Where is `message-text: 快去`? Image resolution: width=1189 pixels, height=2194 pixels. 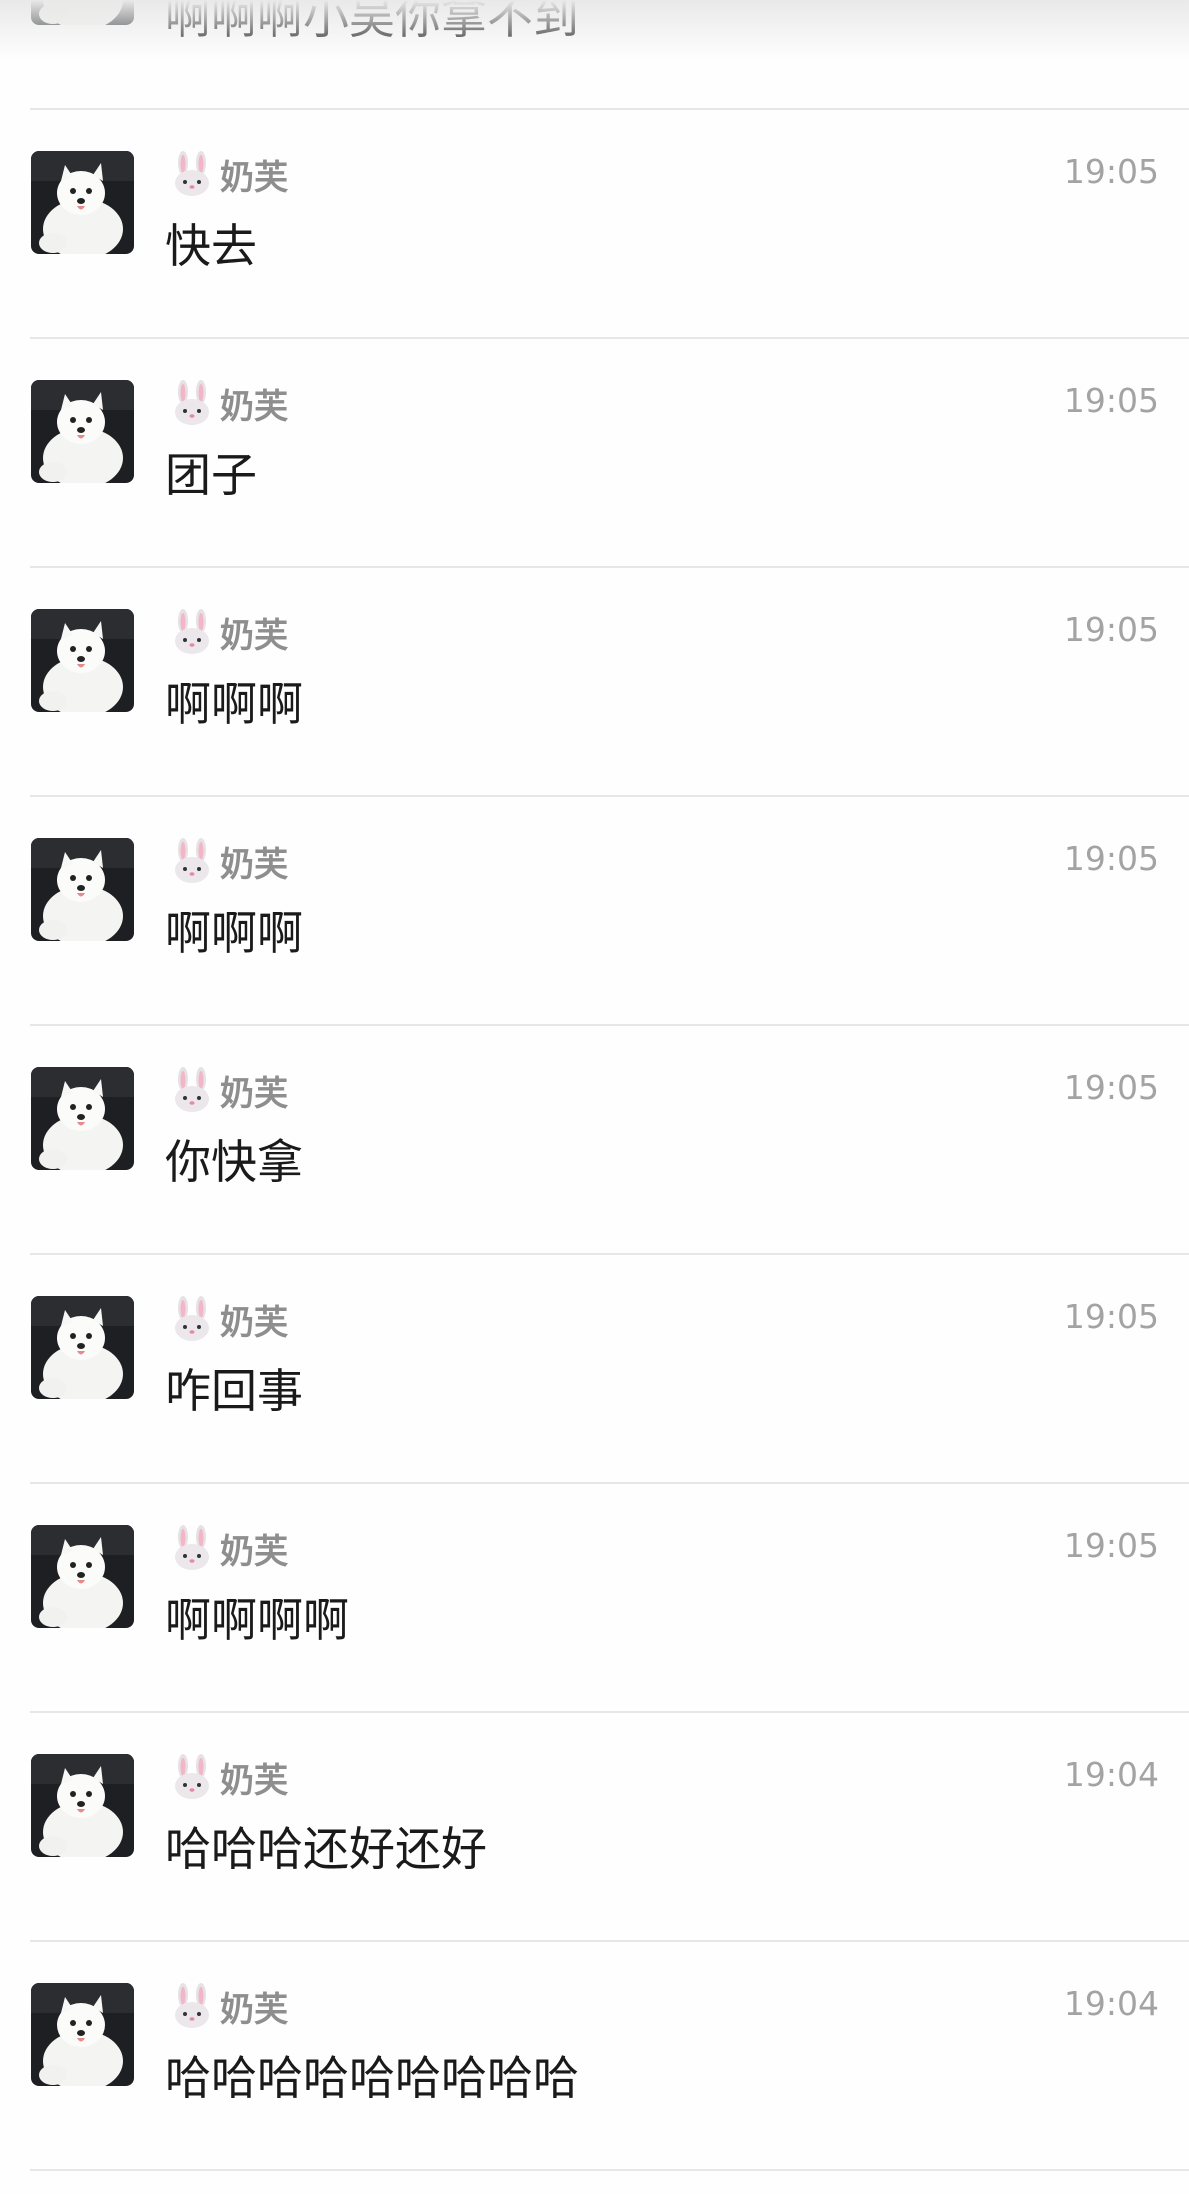
message-text: 快去 is located at coordinates (211, 246).